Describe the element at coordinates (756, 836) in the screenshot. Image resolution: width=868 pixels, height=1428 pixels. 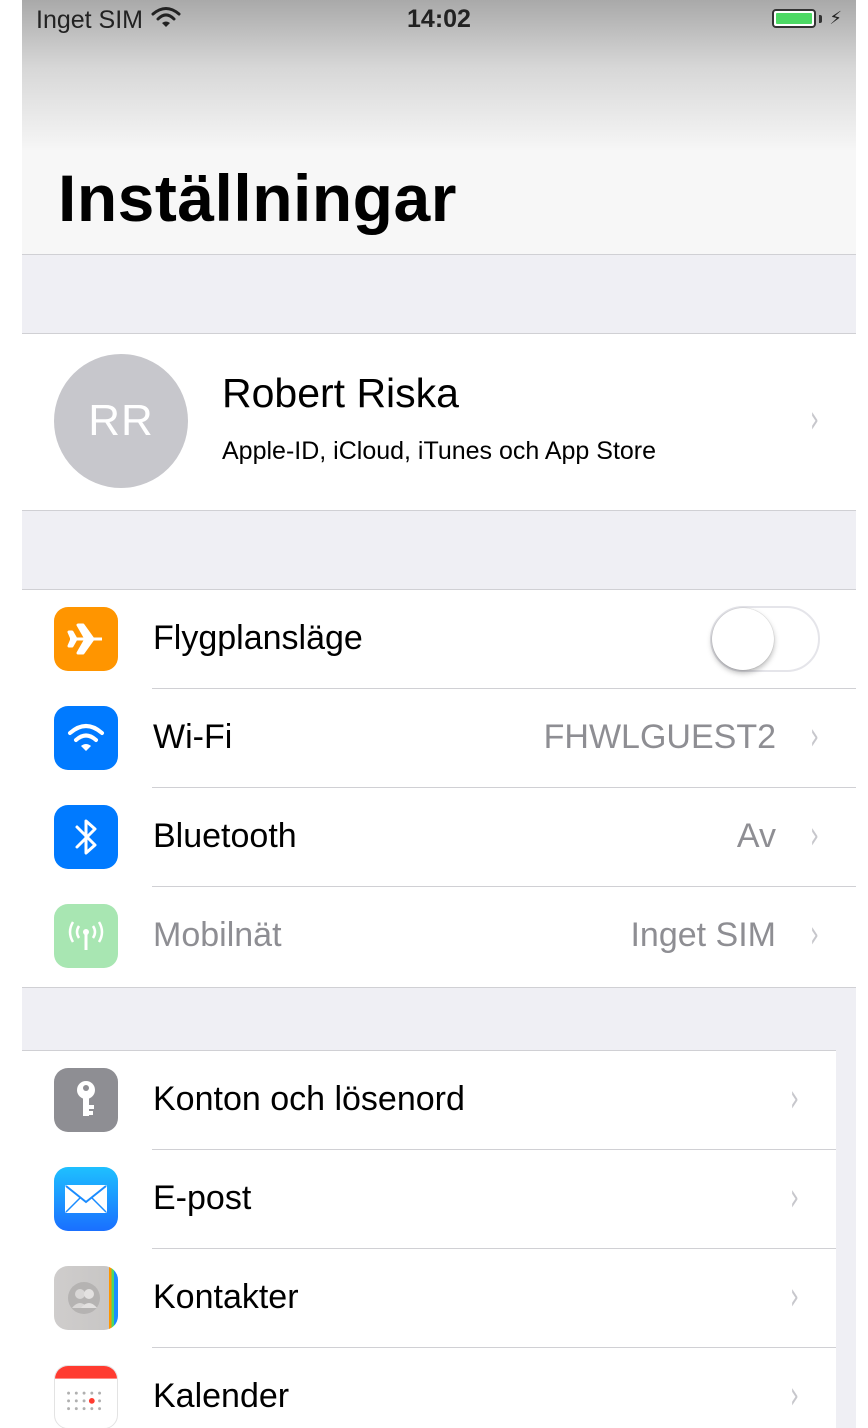
I see `bluetooth-value: Av` at that location.